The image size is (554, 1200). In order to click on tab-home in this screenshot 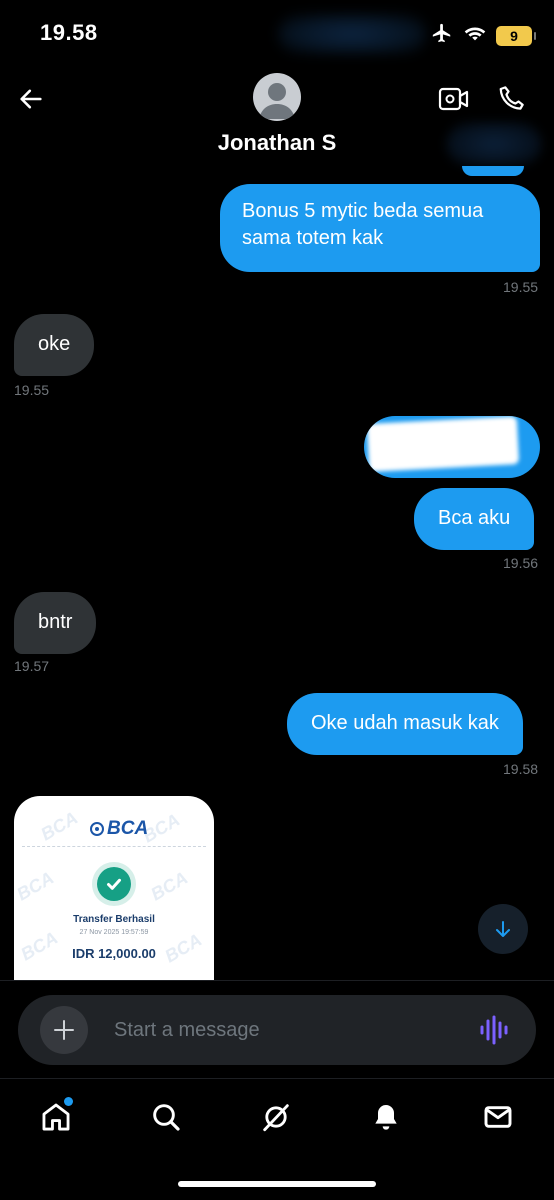, I will do `click(56, 1117)`.